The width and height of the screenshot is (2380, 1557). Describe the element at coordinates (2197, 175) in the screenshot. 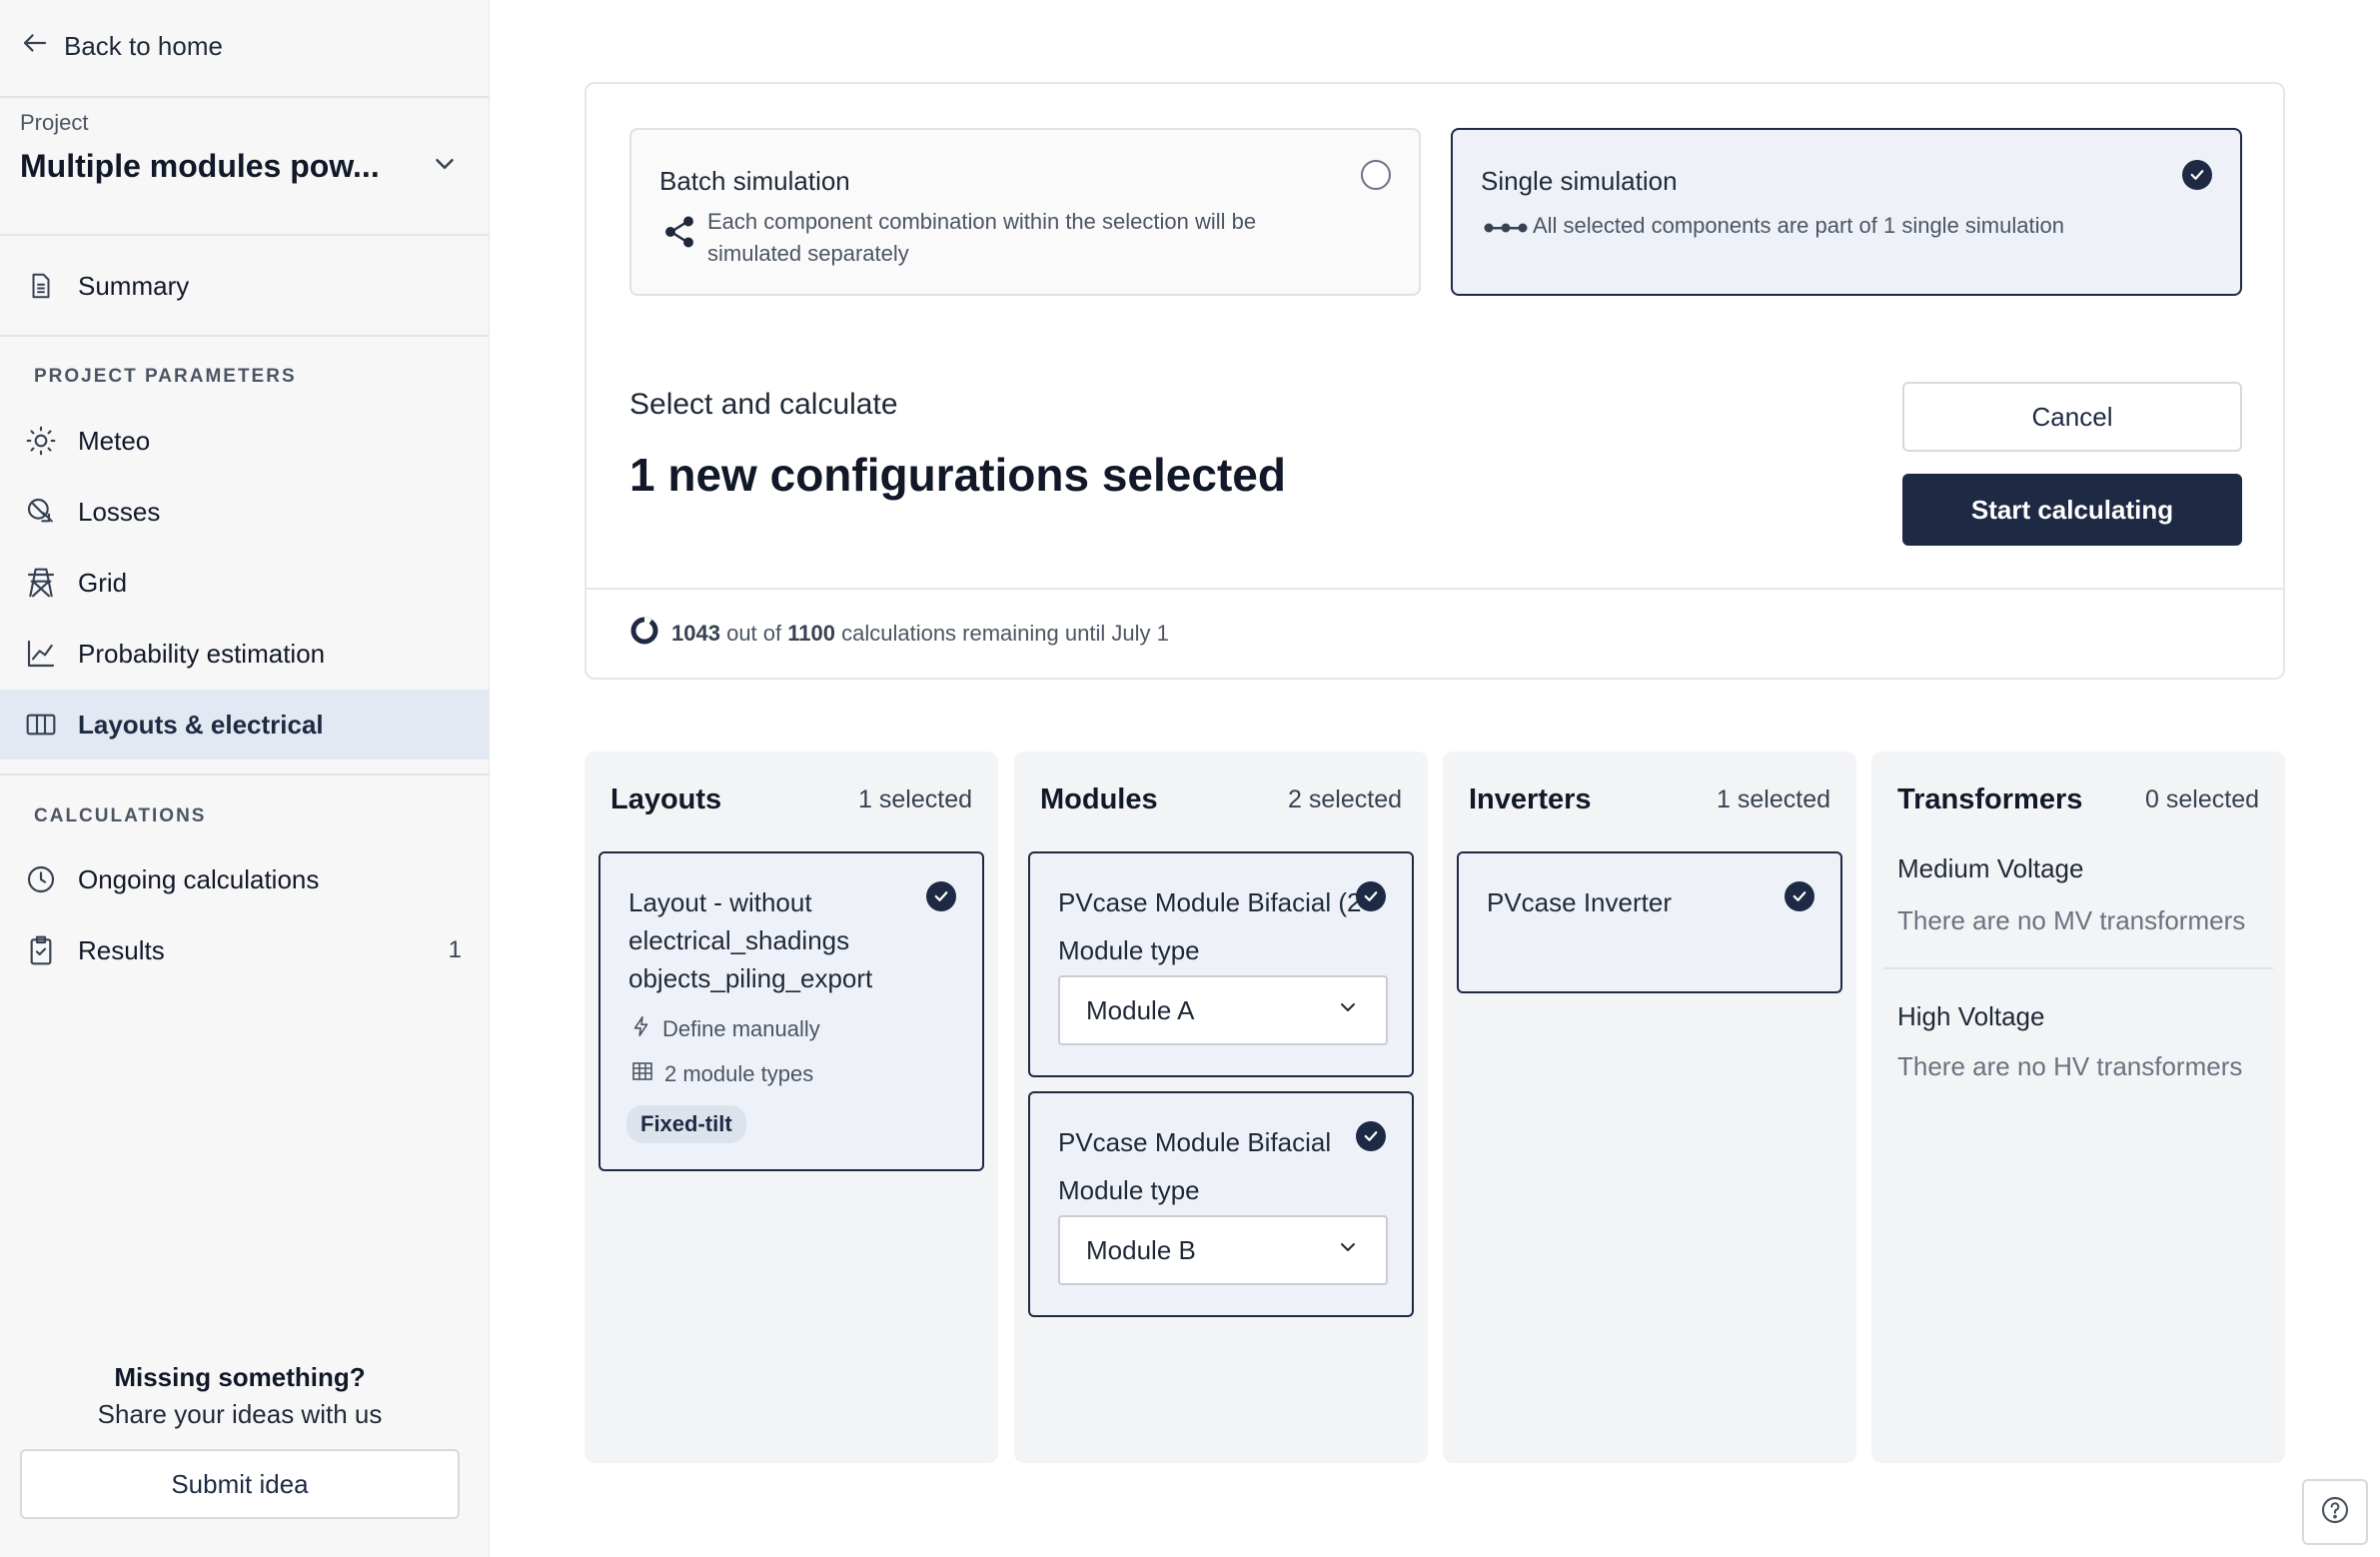

I see `single-simulation-check-icon` at that location.